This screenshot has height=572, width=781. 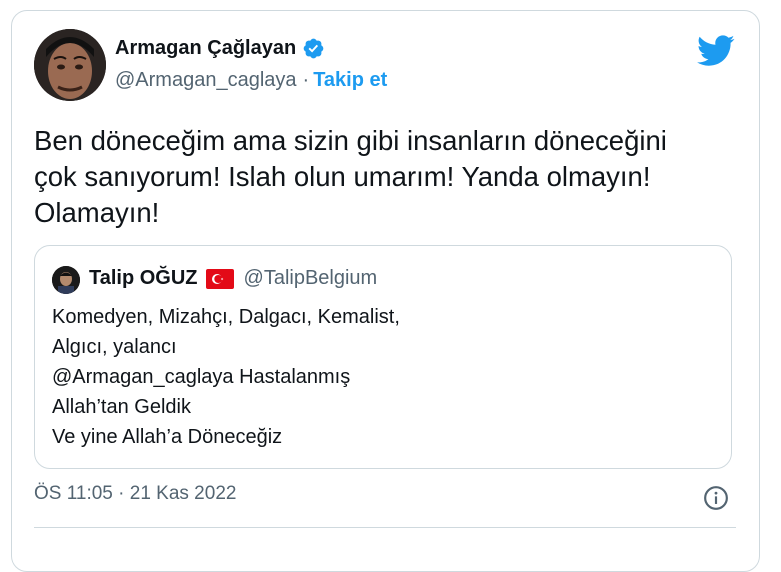 I want to click on twitter-bird-icon, so click(x=716, y=51).